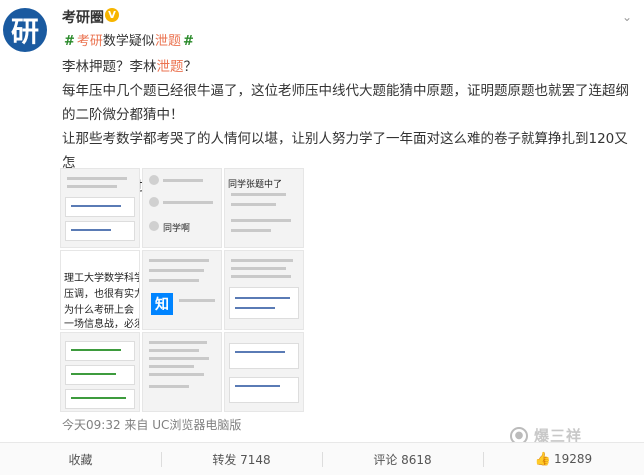 Image resolution: width=644 pixels, height=475 pixels. I want to click on post-line-3: 的二阶微分都猜中！, so click(123, 115).